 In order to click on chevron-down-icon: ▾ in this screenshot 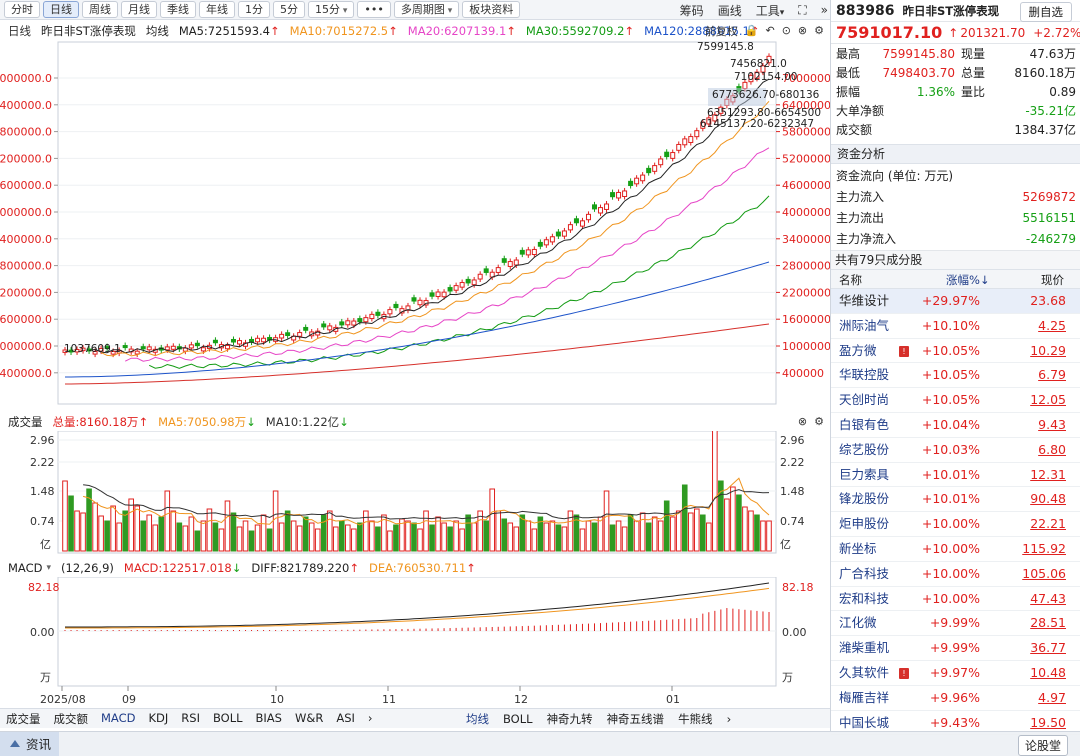, I will do `click(48, 568)`.